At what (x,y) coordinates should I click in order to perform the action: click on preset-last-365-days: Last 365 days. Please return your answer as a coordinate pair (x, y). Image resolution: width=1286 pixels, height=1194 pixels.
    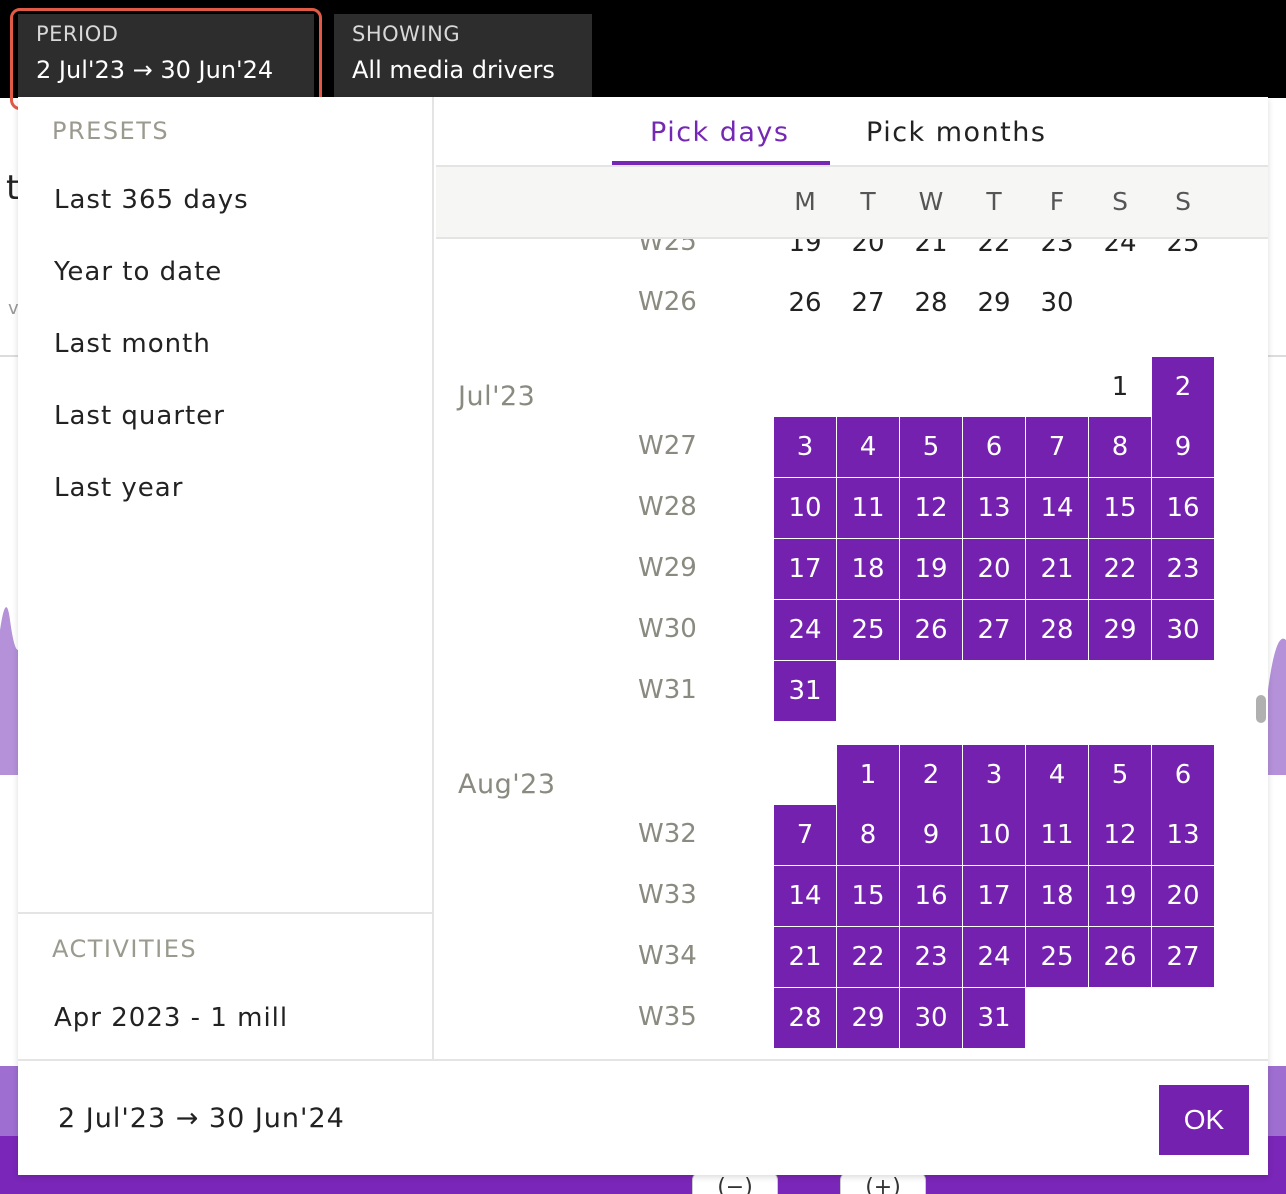
    Looking at the image, I should click on (151, 200).